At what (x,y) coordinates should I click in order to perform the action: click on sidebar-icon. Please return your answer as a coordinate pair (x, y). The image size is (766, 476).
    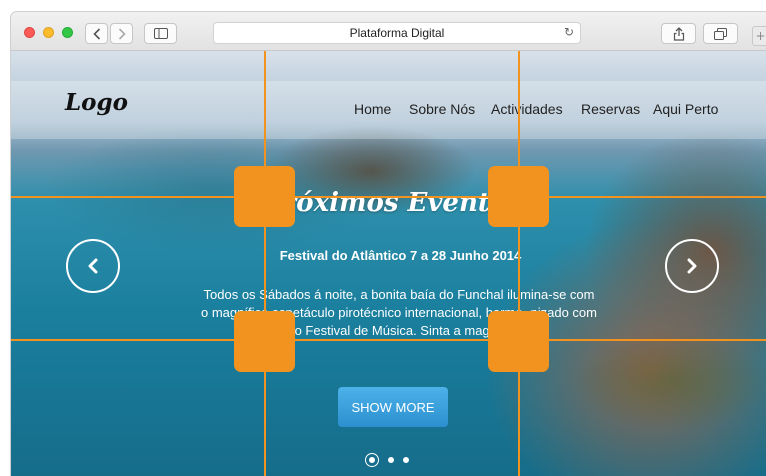
    Looking at the image, I should click on (160, 33).